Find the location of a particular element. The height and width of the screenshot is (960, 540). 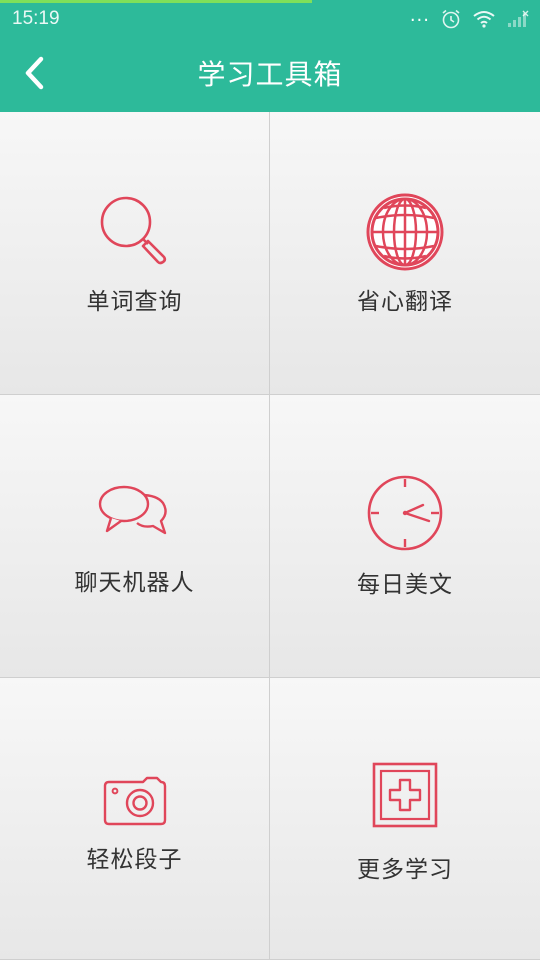

tool-translate: 省心翻译 is located at coordinates (405, 253).